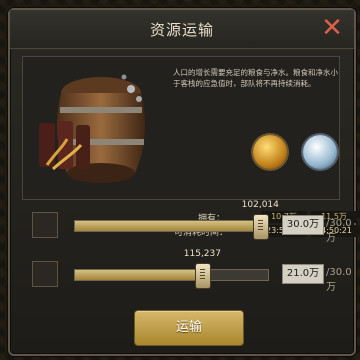 This screenshot has width=360, height=360. I want to click on food-max-label: /30.0万, so click(339, 231).